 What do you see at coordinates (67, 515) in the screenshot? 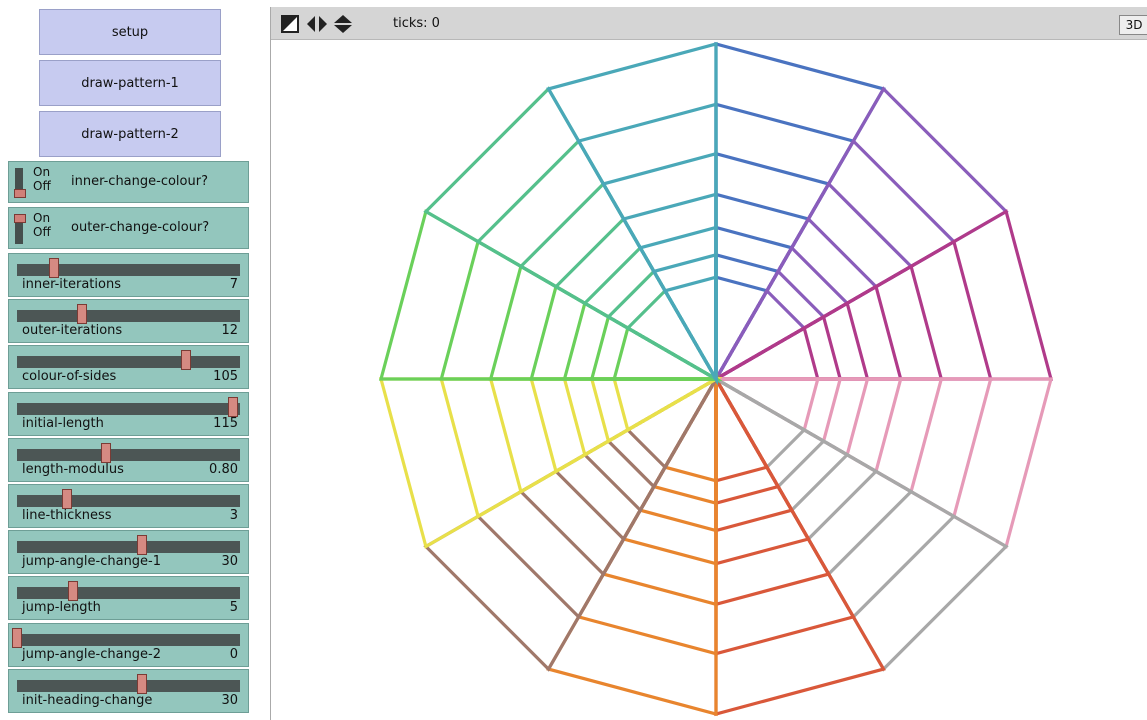
I see `slider-label: line-thickness` at bounding box center [67, 515].